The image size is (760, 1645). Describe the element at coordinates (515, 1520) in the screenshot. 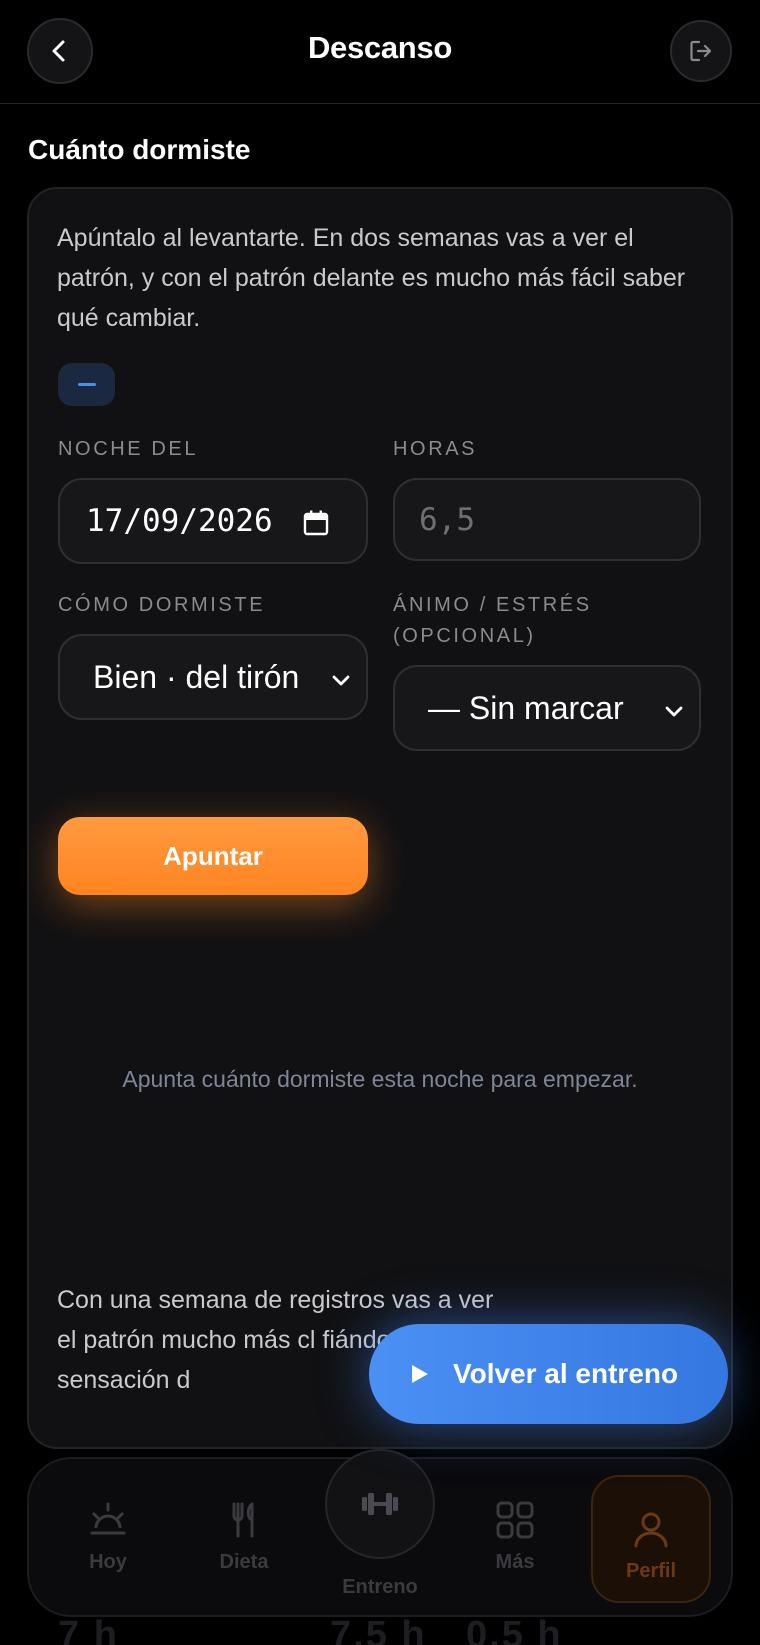

I see `grid-icon` at that location.